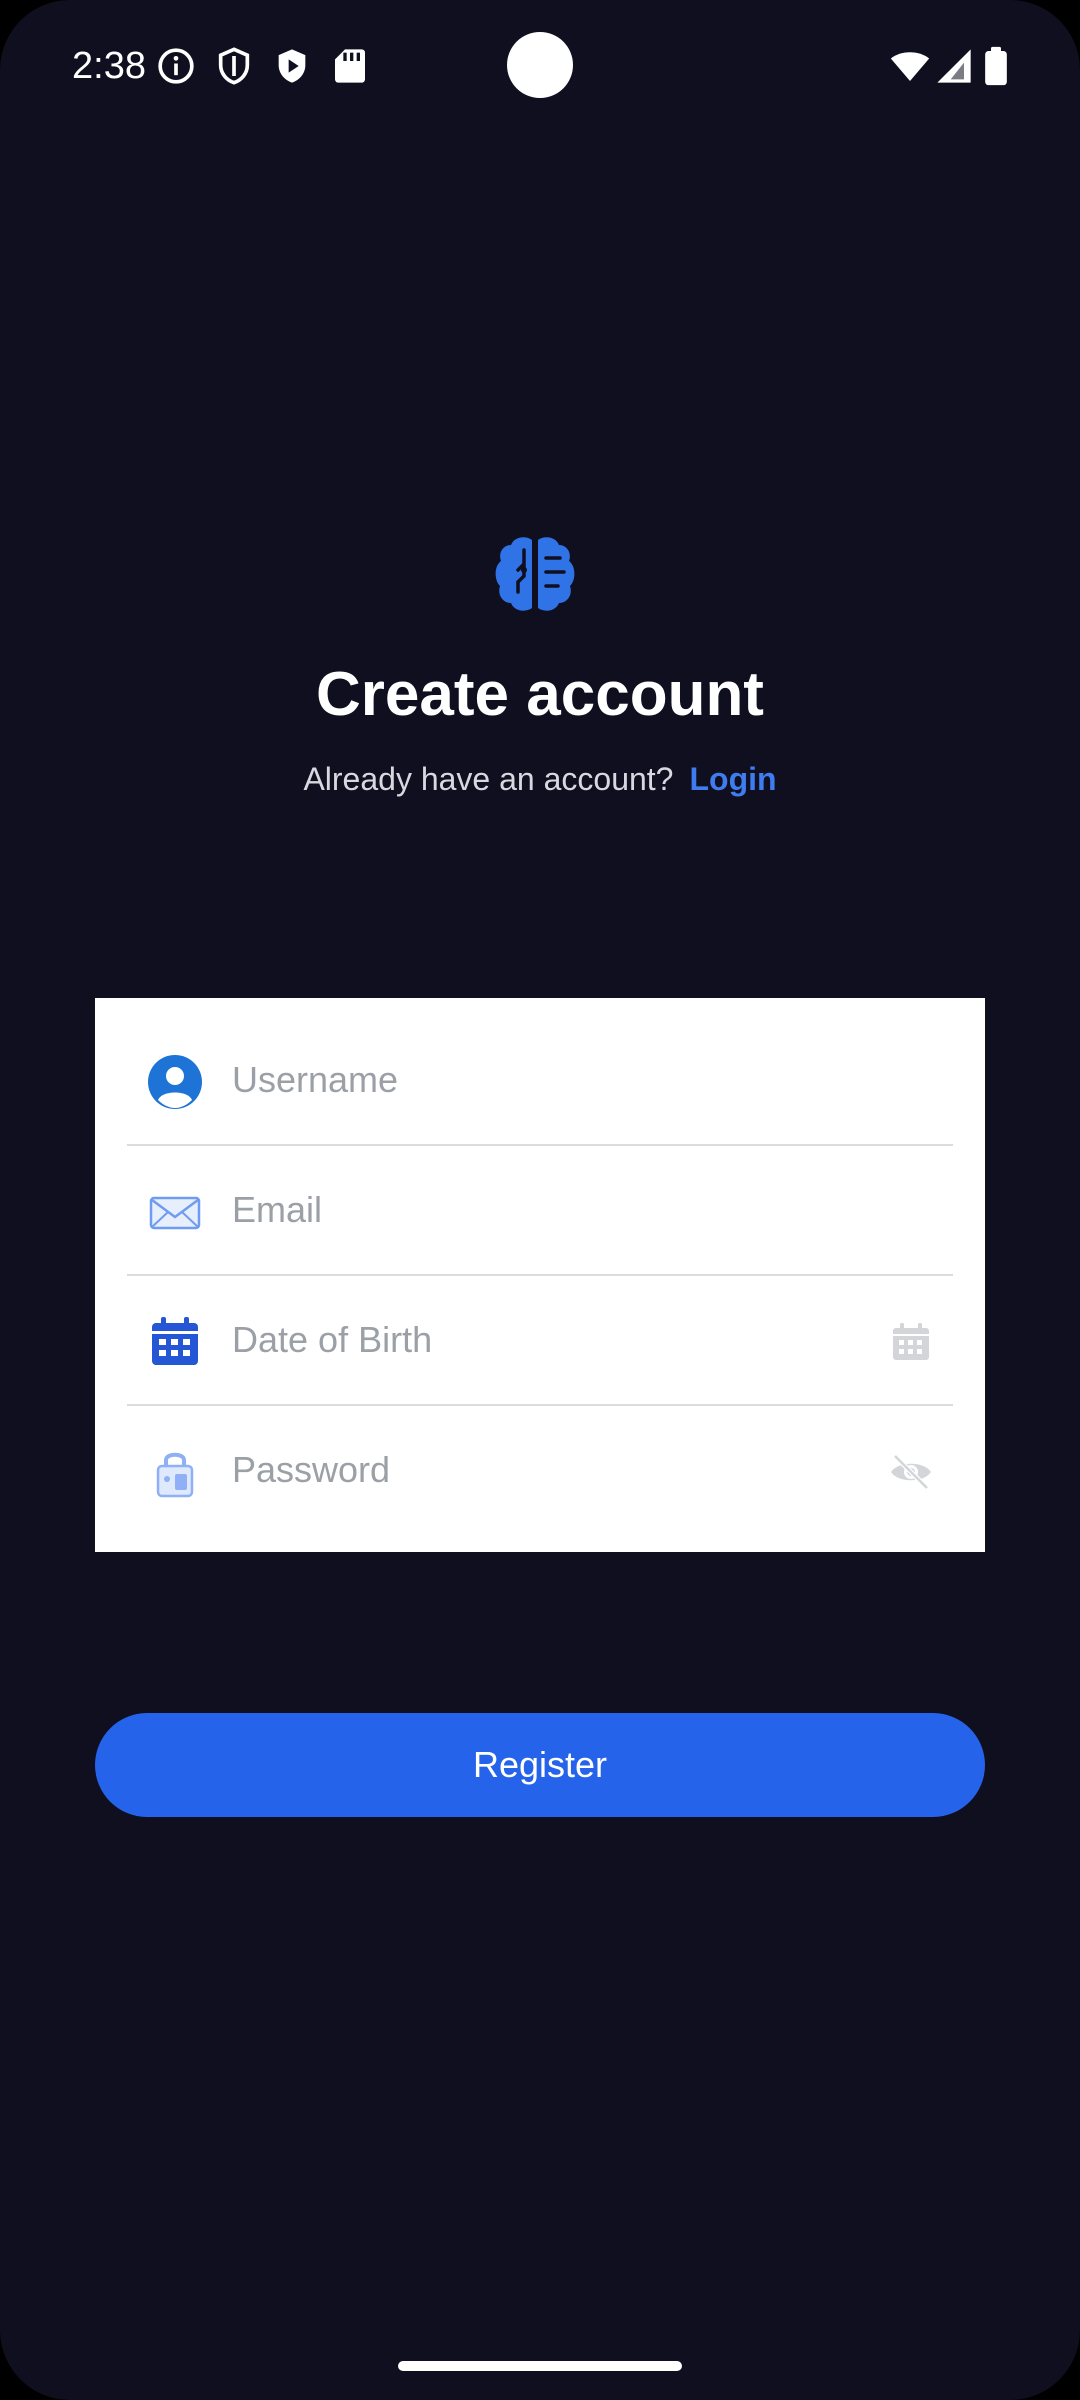 The width and height of the screenshot is (1080, 2400). I want to click on status-bar: 2:38, so click(540, 66).